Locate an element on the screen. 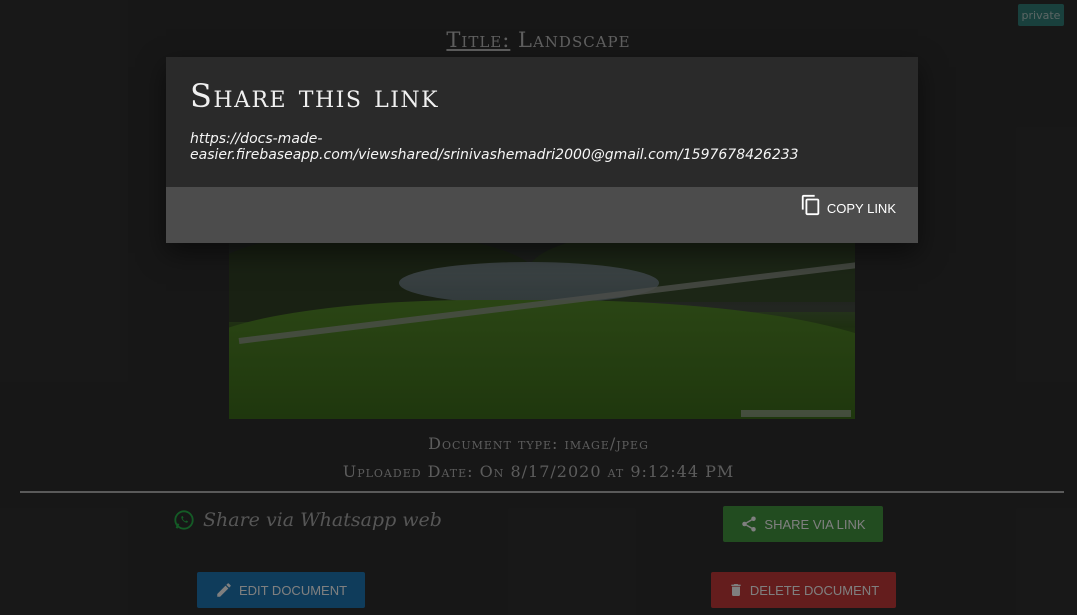 Image resolution: width=1077 pixels, height=615 pixels. copy-link-button: copy link is located at coordinates (848, 205).